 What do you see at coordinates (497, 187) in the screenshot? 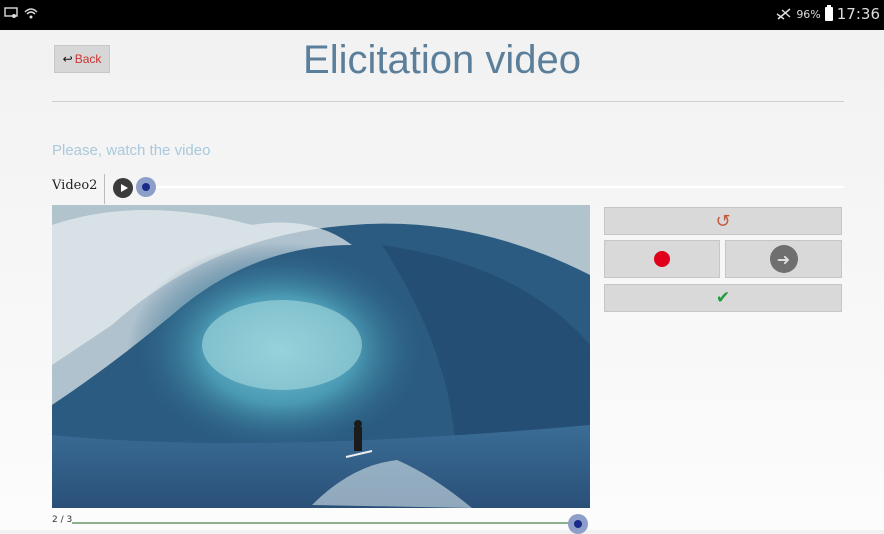
I see `video-seek-track` at bounding box center [497, 187].